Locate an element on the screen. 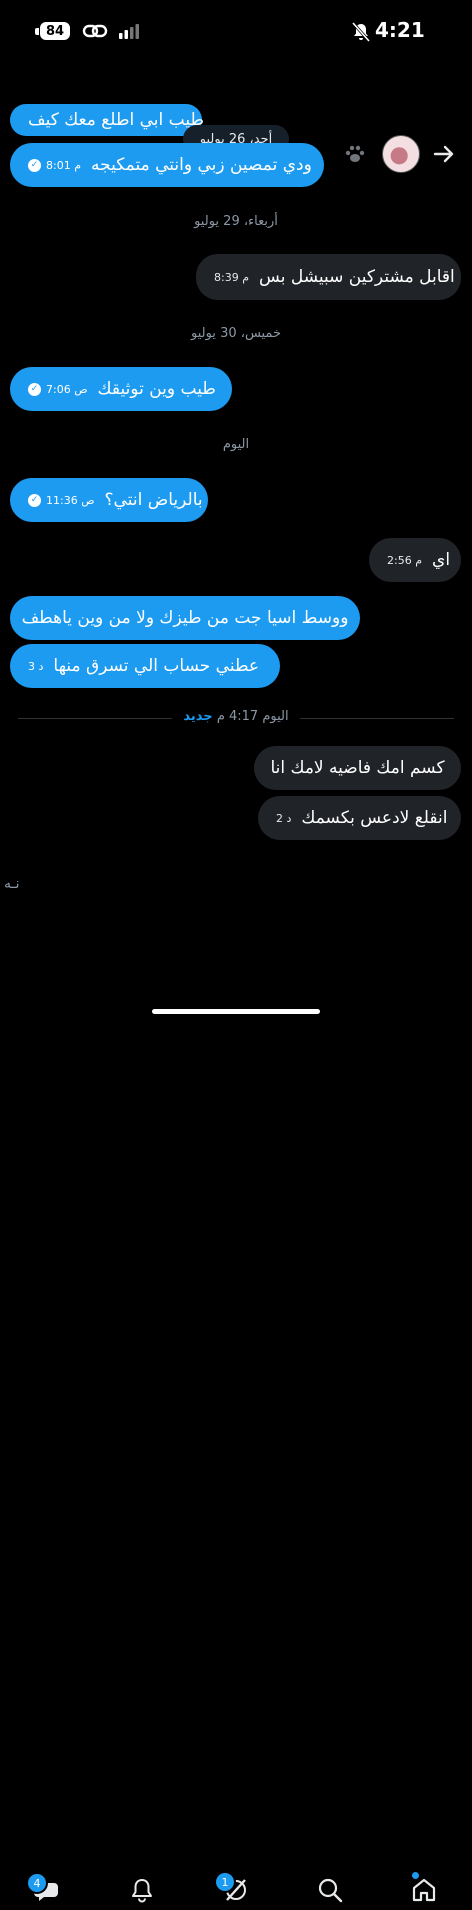 The image size is (472, 1910). search-icon is located at coordinates (330, 1890).